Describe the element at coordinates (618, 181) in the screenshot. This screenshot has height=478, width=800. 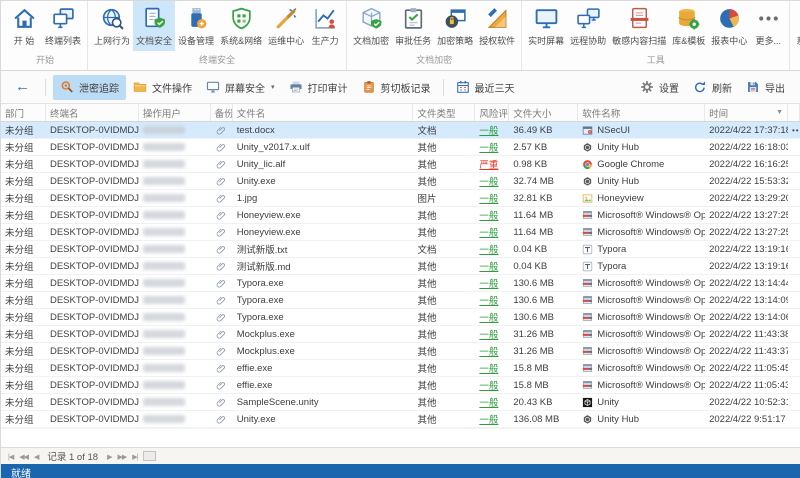
I see `software-name: Unity Hub` at that location.